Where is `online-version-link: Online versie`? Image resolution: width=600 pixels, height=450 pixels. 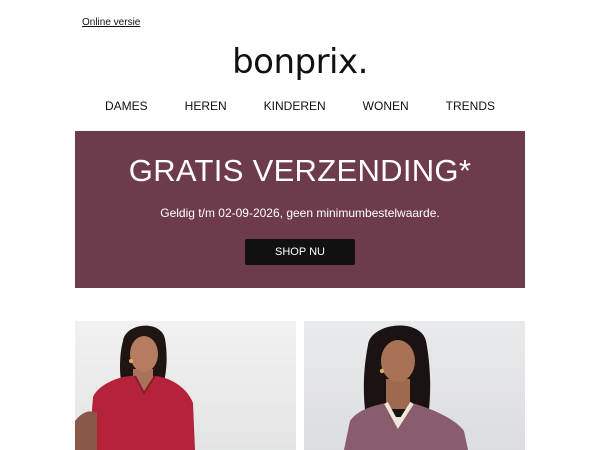 online-version-link: Online versie is located at coordinates (111, 22).